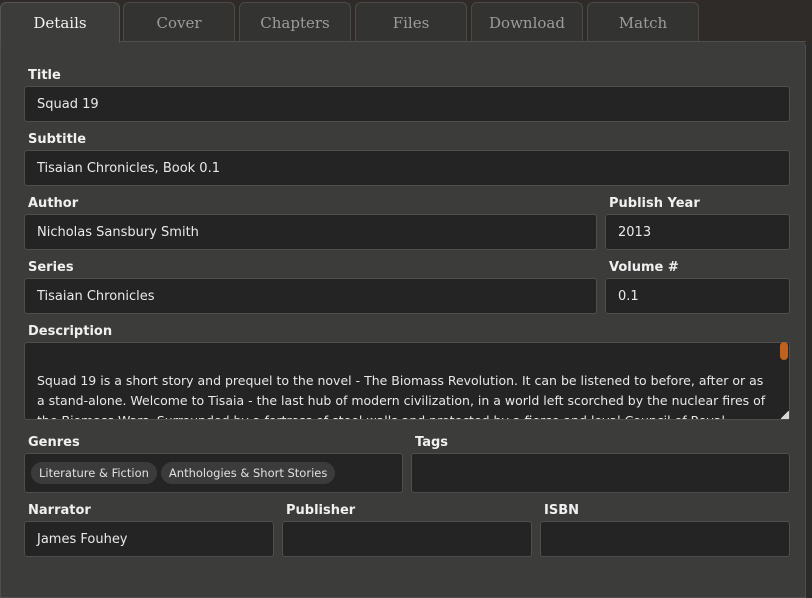 This screenshot has height=598, width=812. Describe the element at coordinates (310, 232) in the screenshot. I see `author-input: Nicholas Sansbury Smith` at that location.